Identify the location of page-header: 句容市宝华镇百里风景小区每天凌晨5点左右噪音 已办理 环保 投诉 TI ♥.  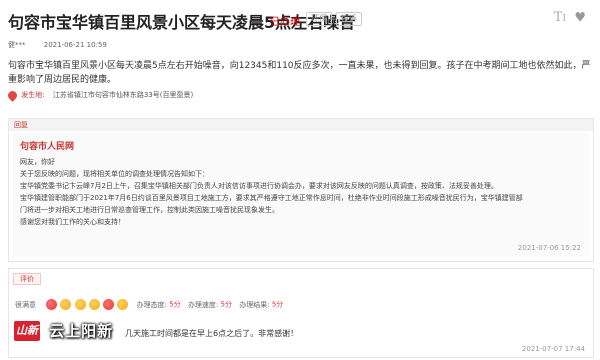
(300, 18).